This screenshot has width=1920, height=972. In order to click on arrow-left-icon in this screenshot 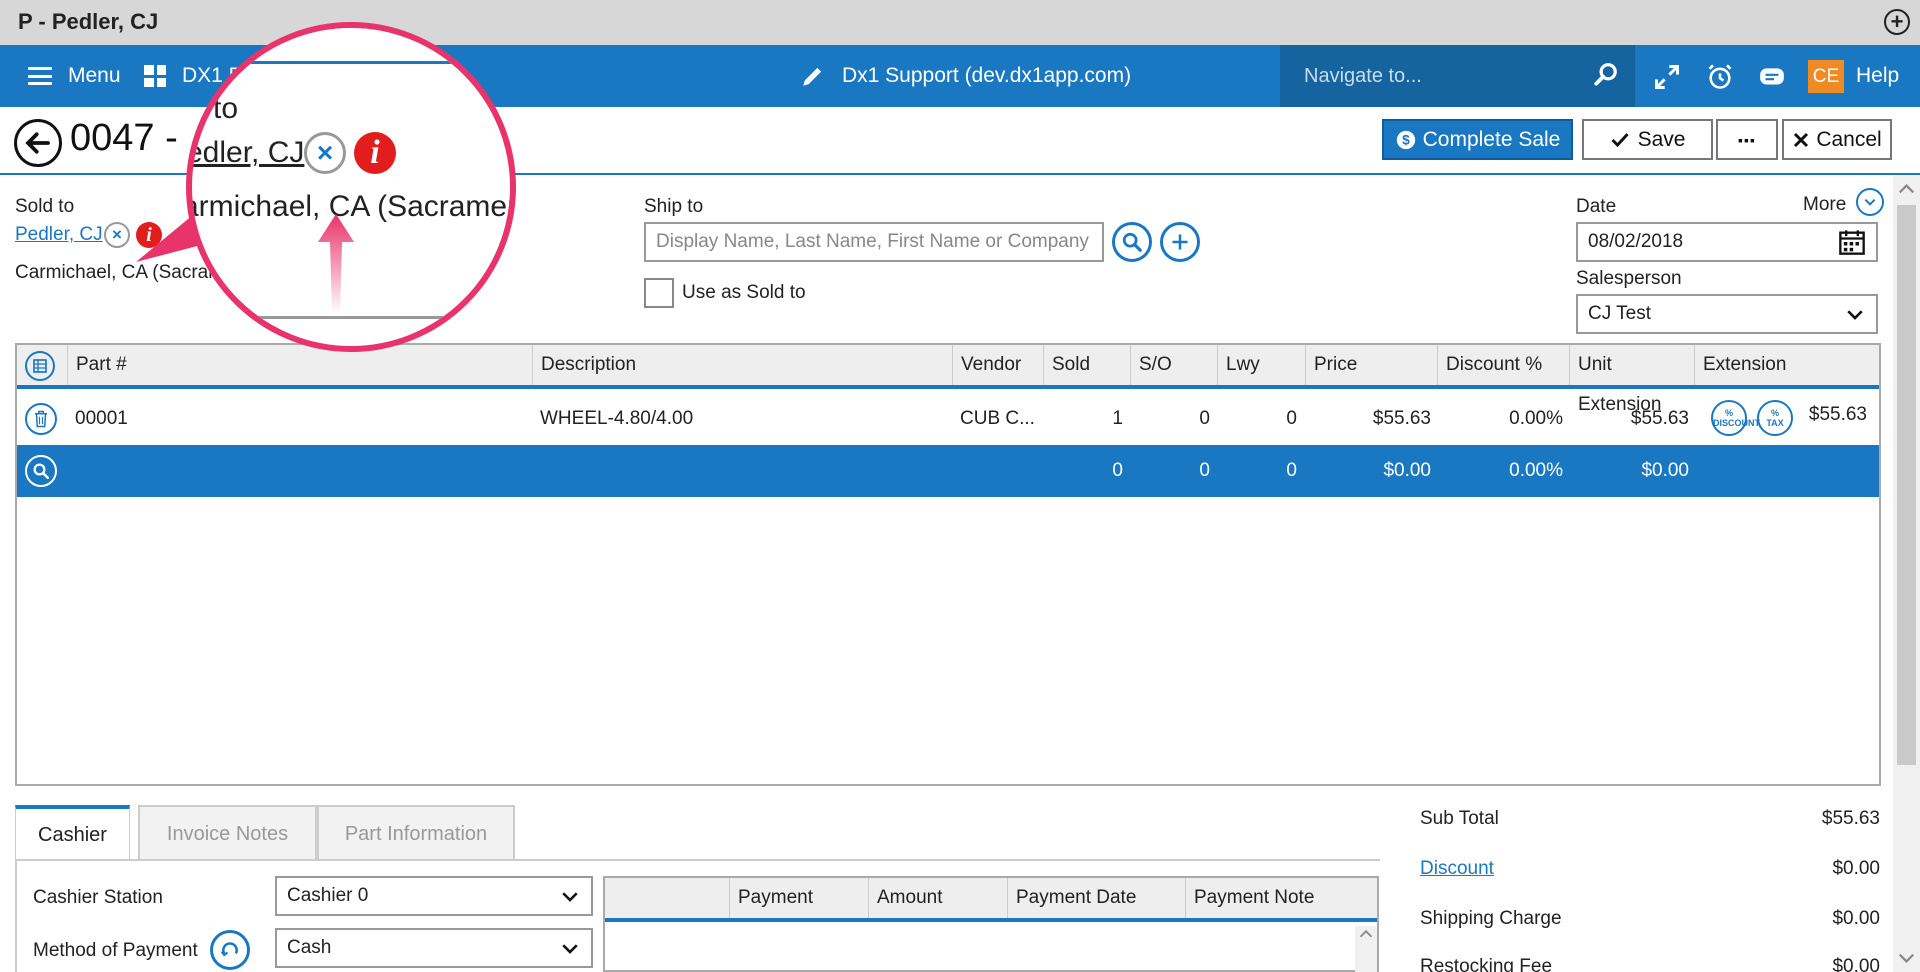, I will do `click(37, 143)`.